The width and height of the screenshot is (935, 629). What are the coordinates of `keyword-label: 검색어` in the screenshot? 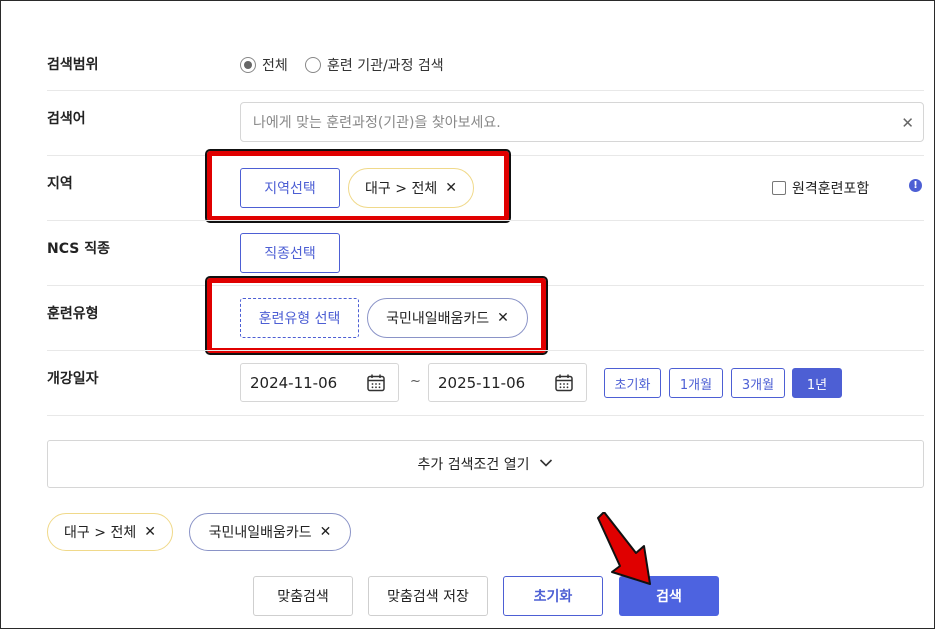 It's located at (66, 119).